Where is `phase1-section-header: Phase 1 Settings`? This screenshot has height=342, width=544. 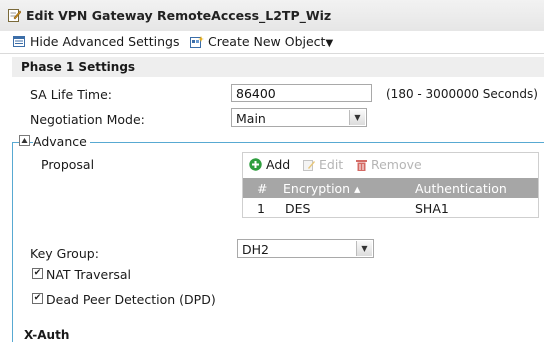
phase1-section-header: Phase 1 Settings is located at coordinates (278, 67).